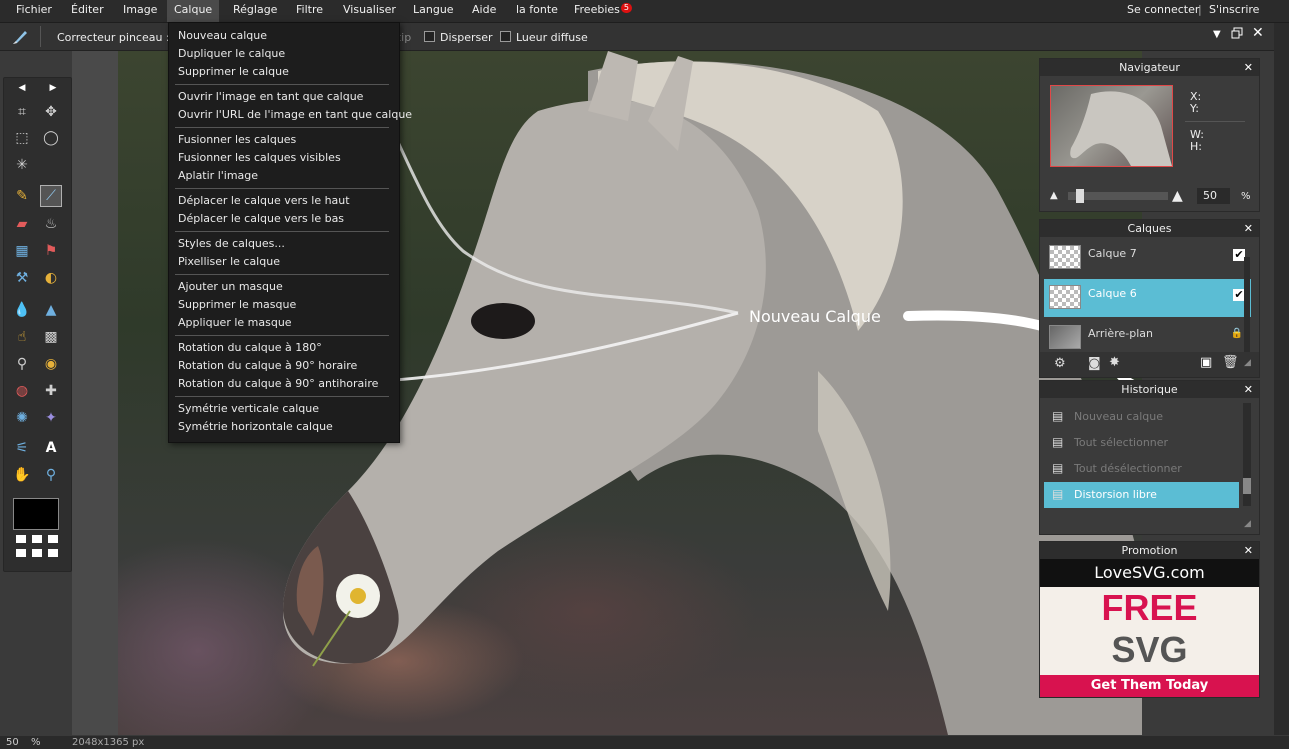 The width and height of the screenshot is (1289, 749). What do you see at coordinates (235, 322) in the screenshot?
I see `menu-item-appliquer-masque: Appliquer le masque` at bounding box center [235, 322].